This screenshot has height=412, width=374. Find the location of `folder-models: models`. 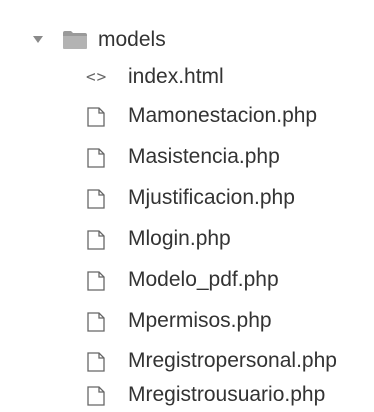

folder-models: models is located at coordinates (187, 40).